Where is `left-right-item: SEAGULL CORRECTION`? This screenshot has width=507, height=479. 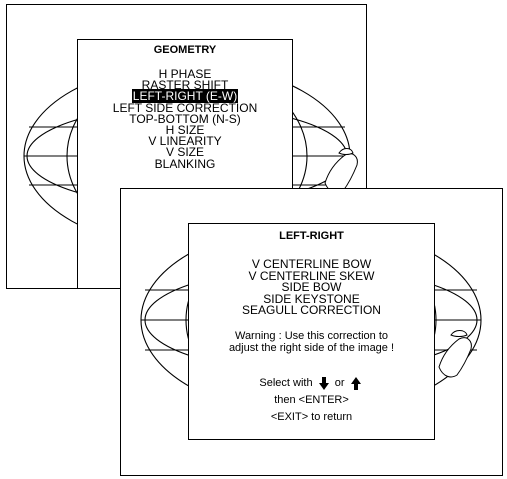
left-right-item: SEAGULL CORRECTION is located at coordinates (311, 310).